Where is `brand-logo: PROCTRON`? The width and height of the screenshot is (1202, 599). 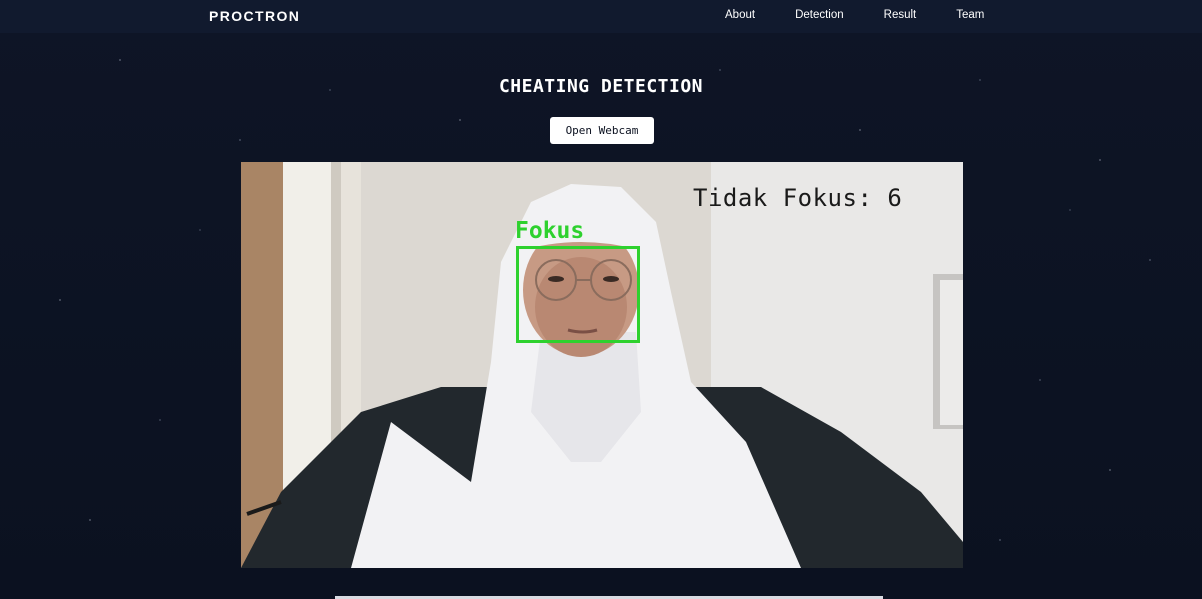 brand-logo: PROCTRON is located at coordinates (254, 16).